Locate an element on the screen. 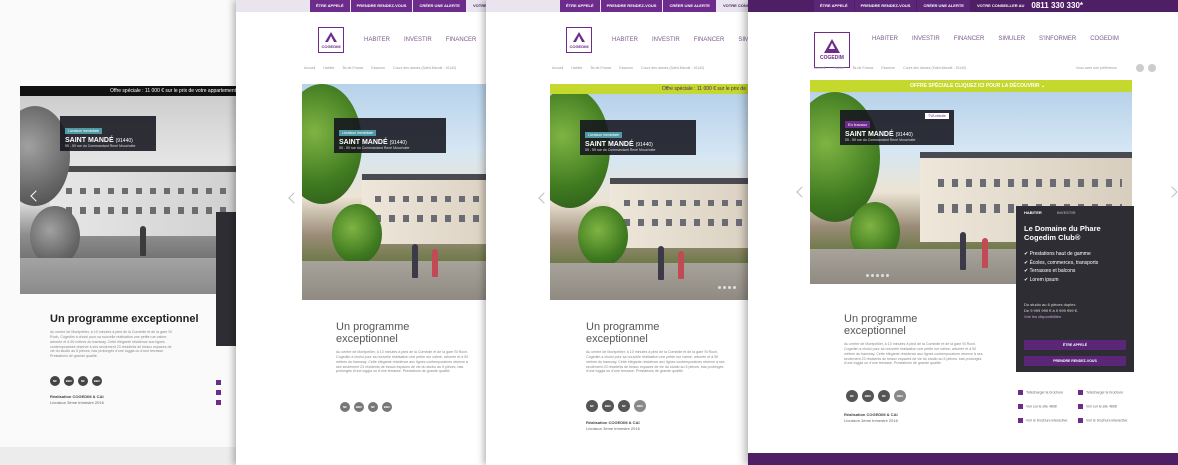  link-text: Voir le brochure interactive is located at coordinates (1107, 420).